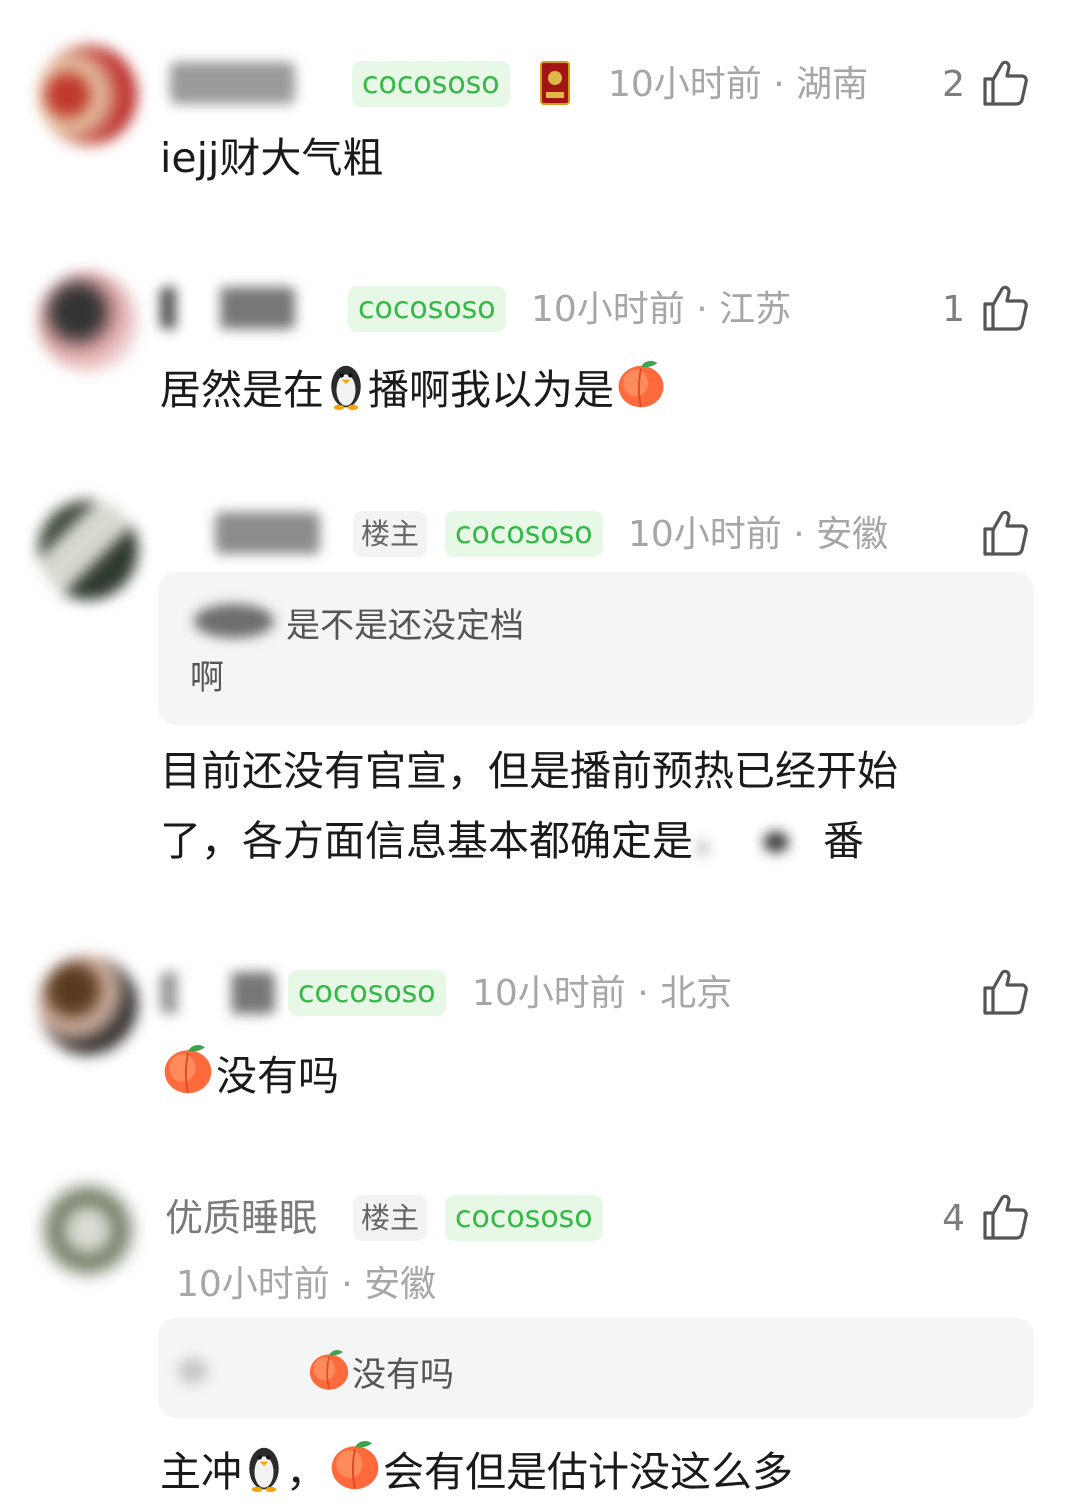 This screenshot has width=1079, height=1507. I want to click on quoted-reply: 没有吗, so click(596, 1368).